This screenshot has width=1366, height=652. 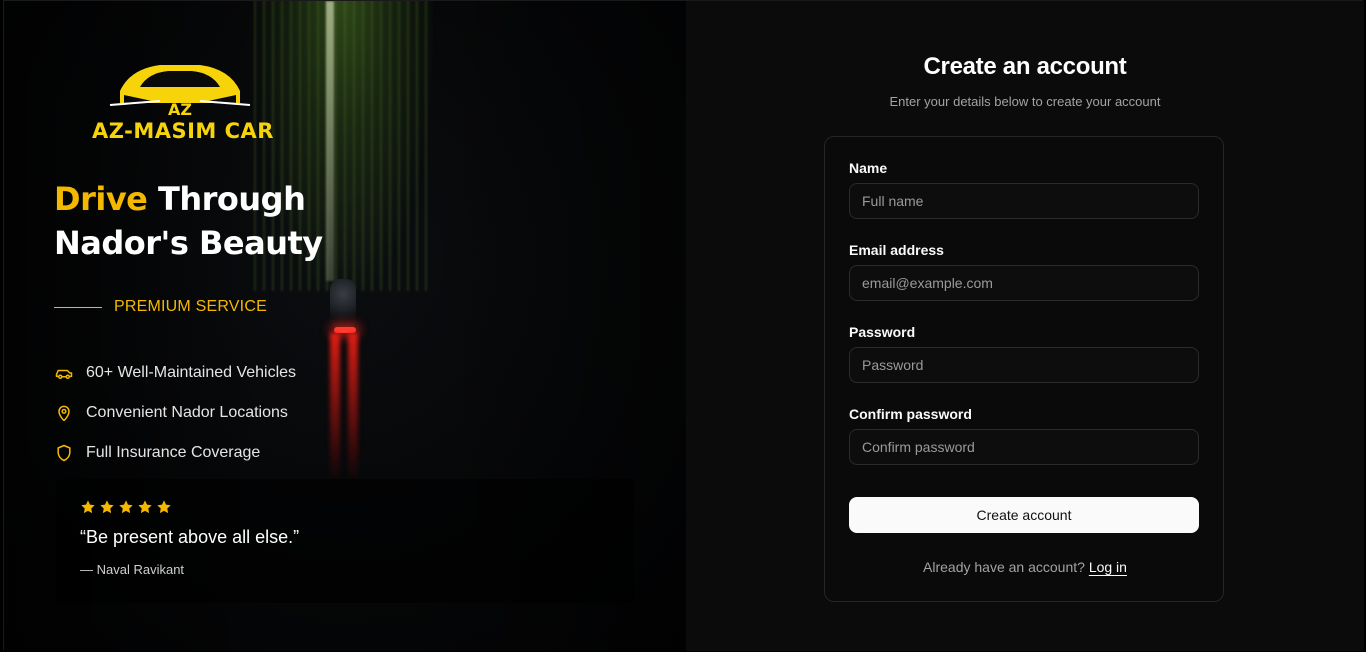 What do you see at coordinates (190, 537) in the screenshot?
I see `testimonial-quote: “Be present above all else.”` at bounding box center [190, 537].